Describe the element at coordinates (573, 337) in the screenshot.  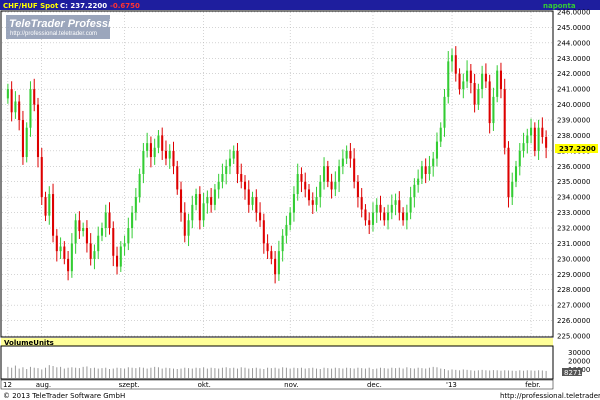
I see `price-tick-label: 225.0000` at that location.